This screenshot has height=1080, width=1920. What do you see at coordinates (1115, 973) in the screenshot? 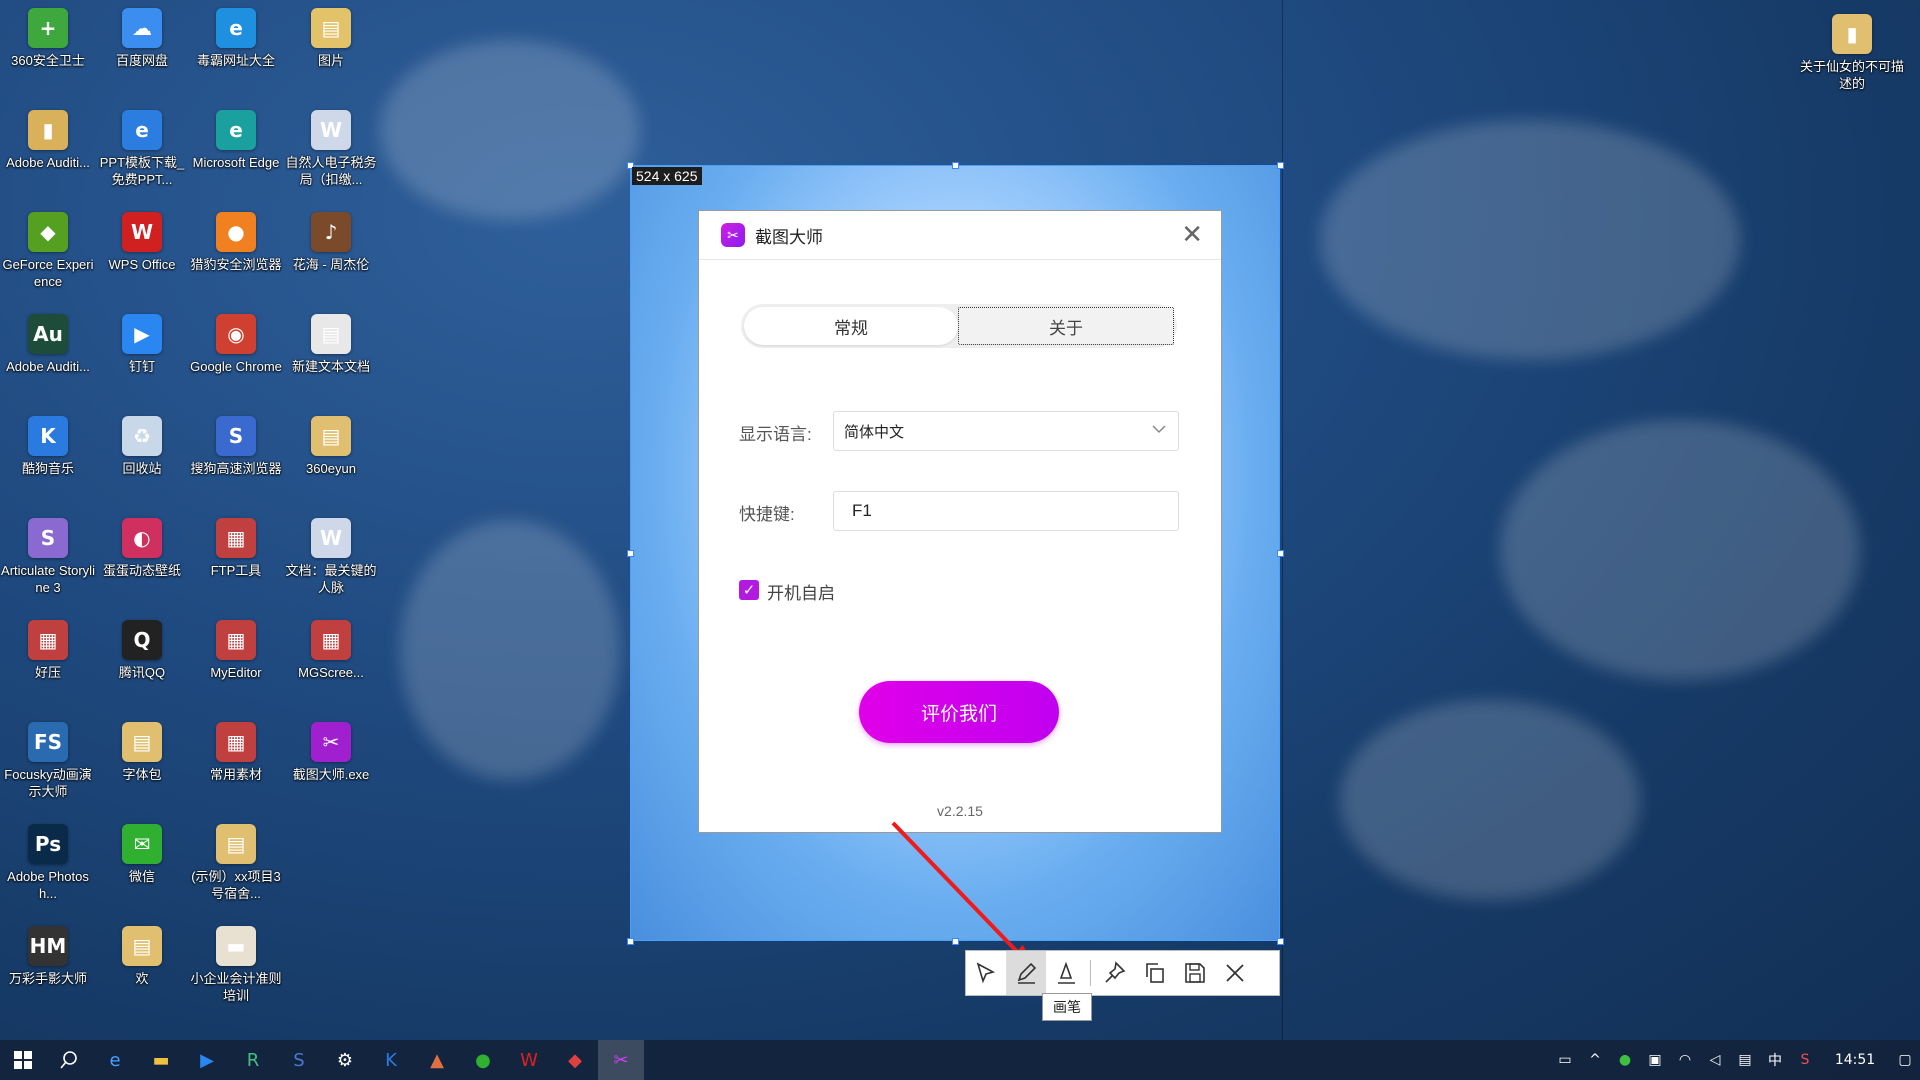
I see `pin-icon` at bounding box center [1115, 973].